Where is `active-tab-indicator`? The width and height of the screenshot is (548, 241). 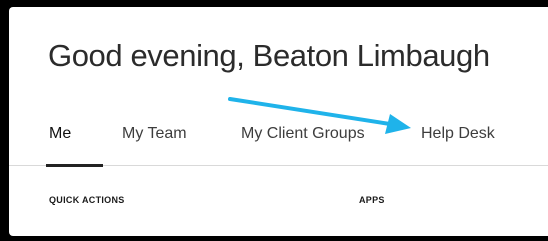 active-tab-indicator is located at coordinates (74, 165).